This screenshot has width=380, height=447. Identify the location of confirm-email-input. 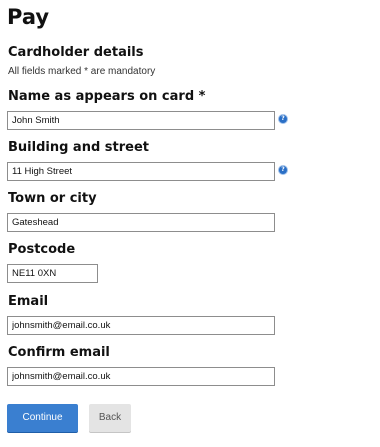
(141, 376).